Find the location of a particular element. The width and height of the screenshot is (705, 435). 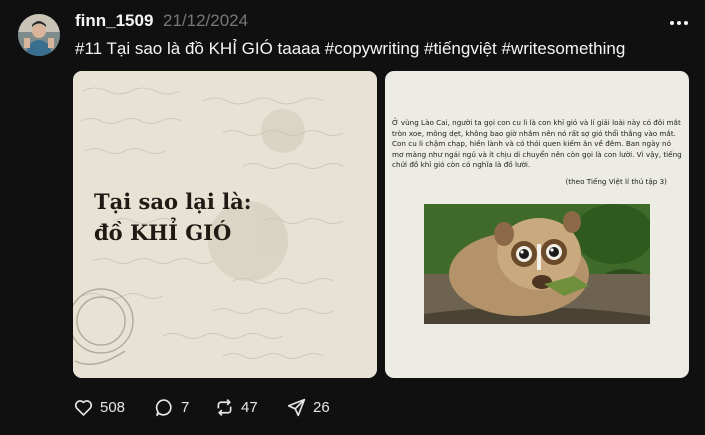

avatar is located at coordinates (39, 35).